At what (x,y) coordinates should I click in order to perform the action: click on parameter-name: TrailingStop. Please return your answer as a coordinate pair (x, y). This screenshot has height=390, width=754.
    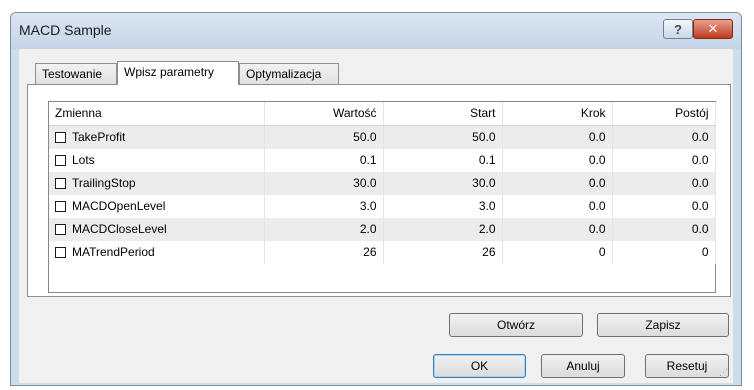
    Looking at the image, I should click on (104, 183).